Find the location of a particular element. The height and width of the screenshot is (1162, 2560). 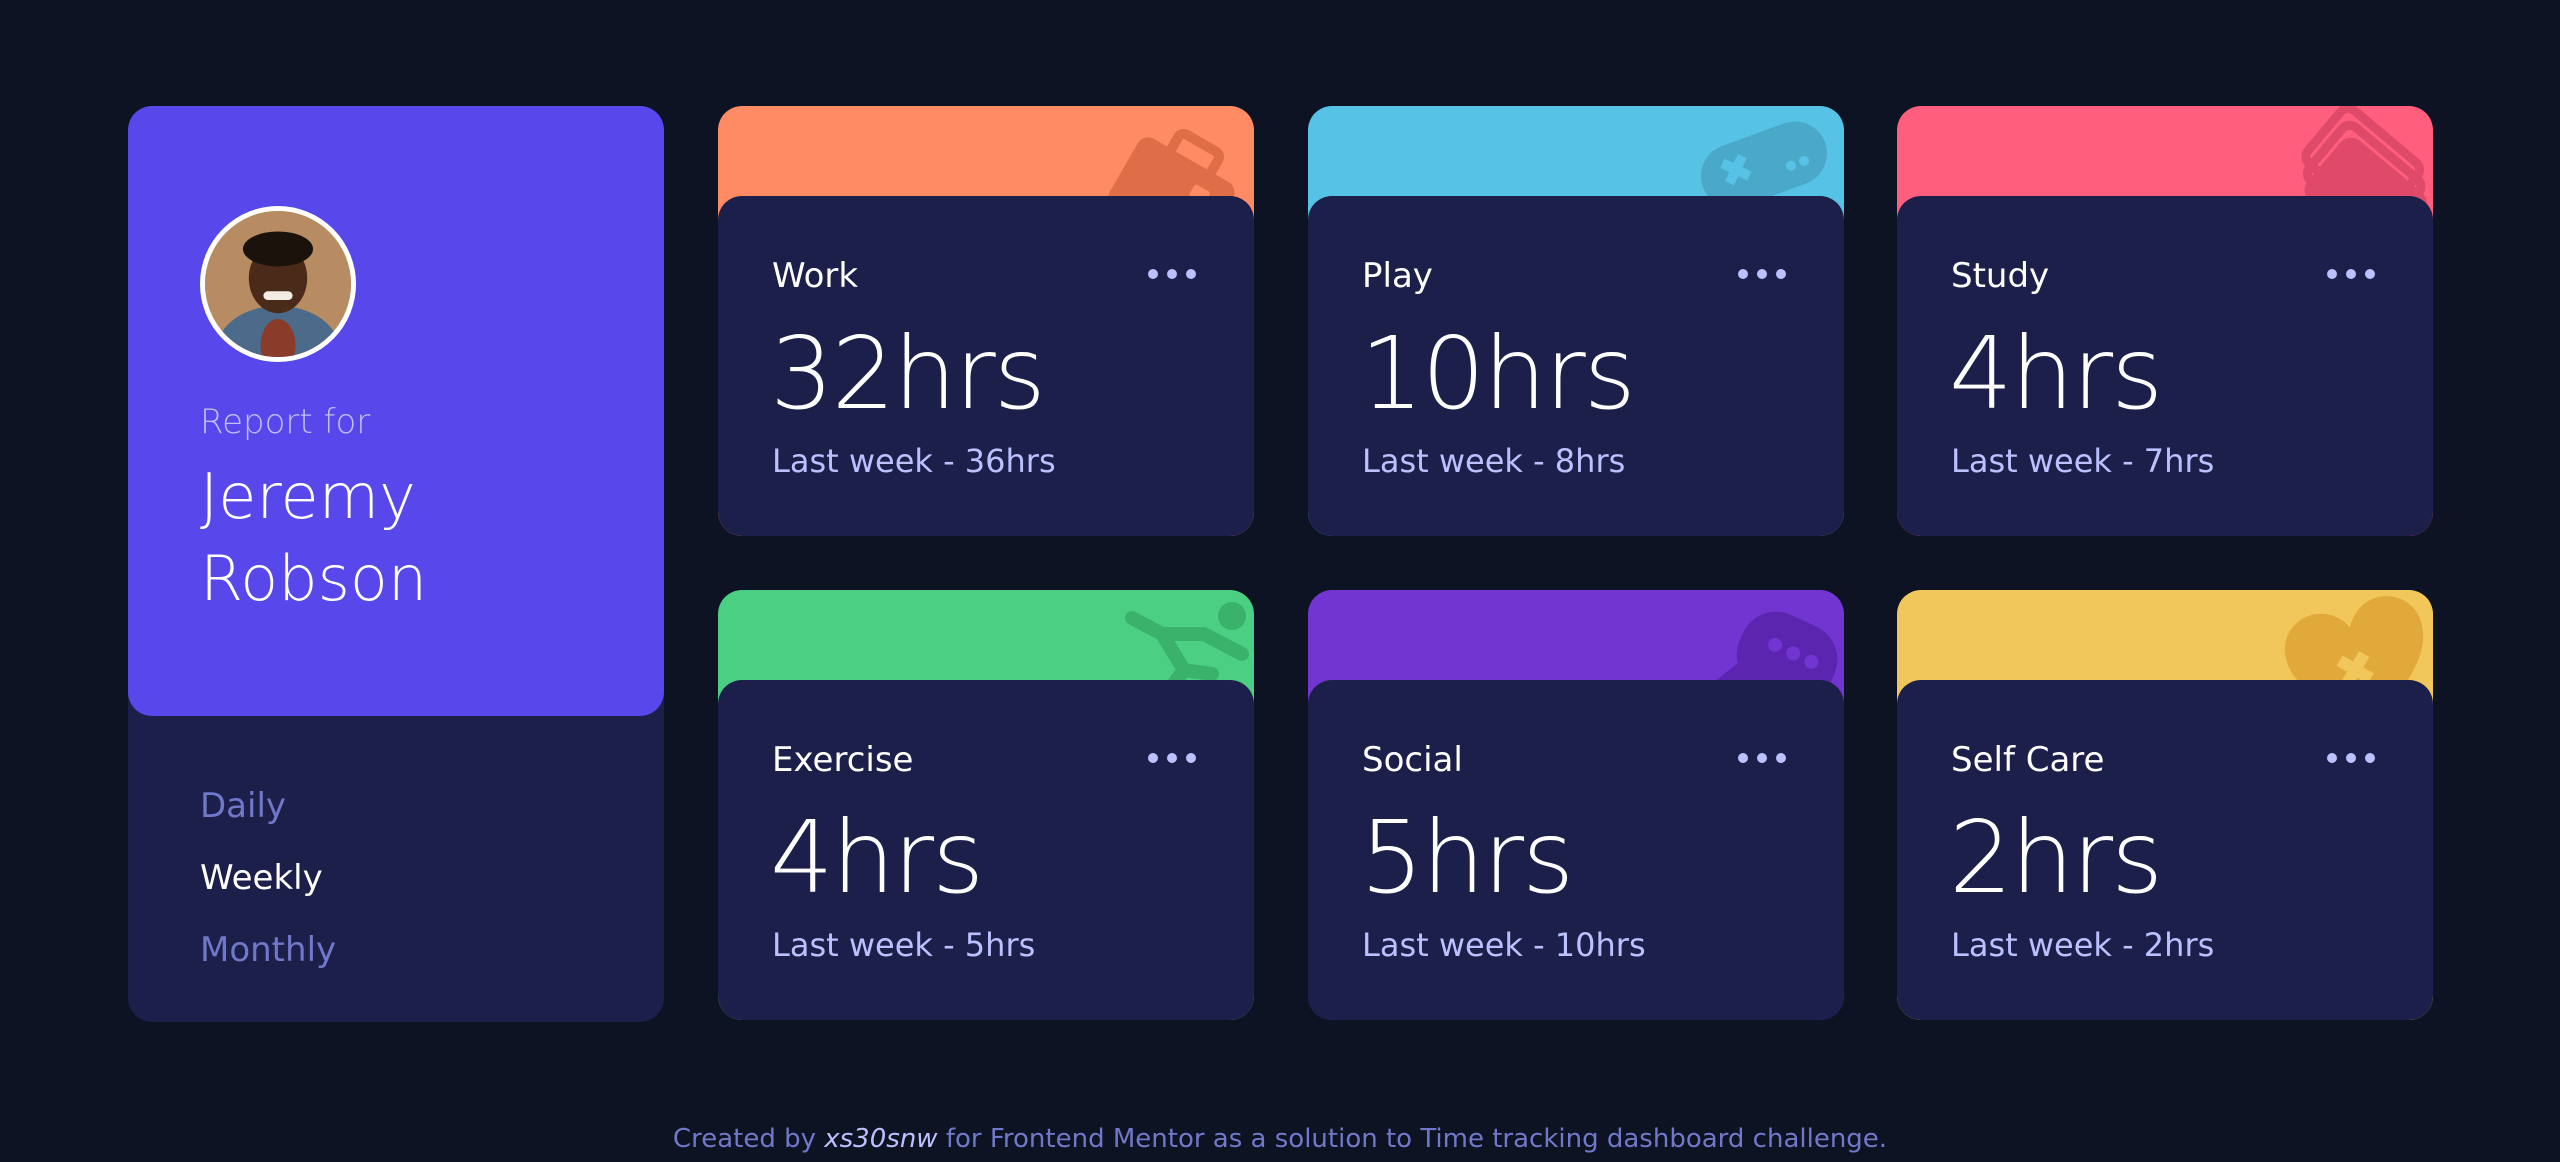

previous-hours: Last week - 2hrs is located at coordinates (2083, 945).